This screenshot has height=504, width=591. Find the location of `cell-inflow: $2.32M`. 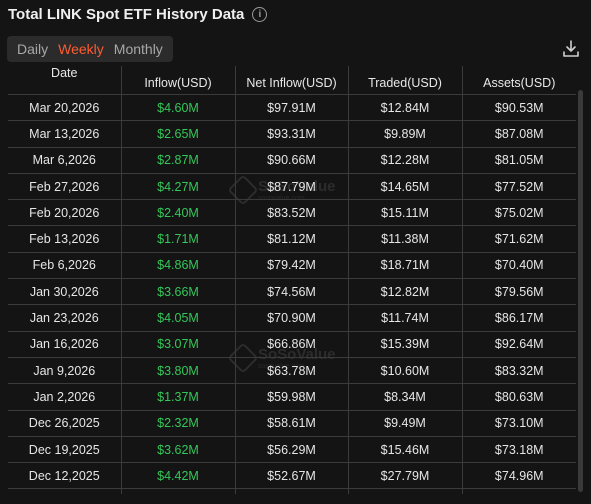

cell-inflow: $2.32M is located at coordinates (178, 423).